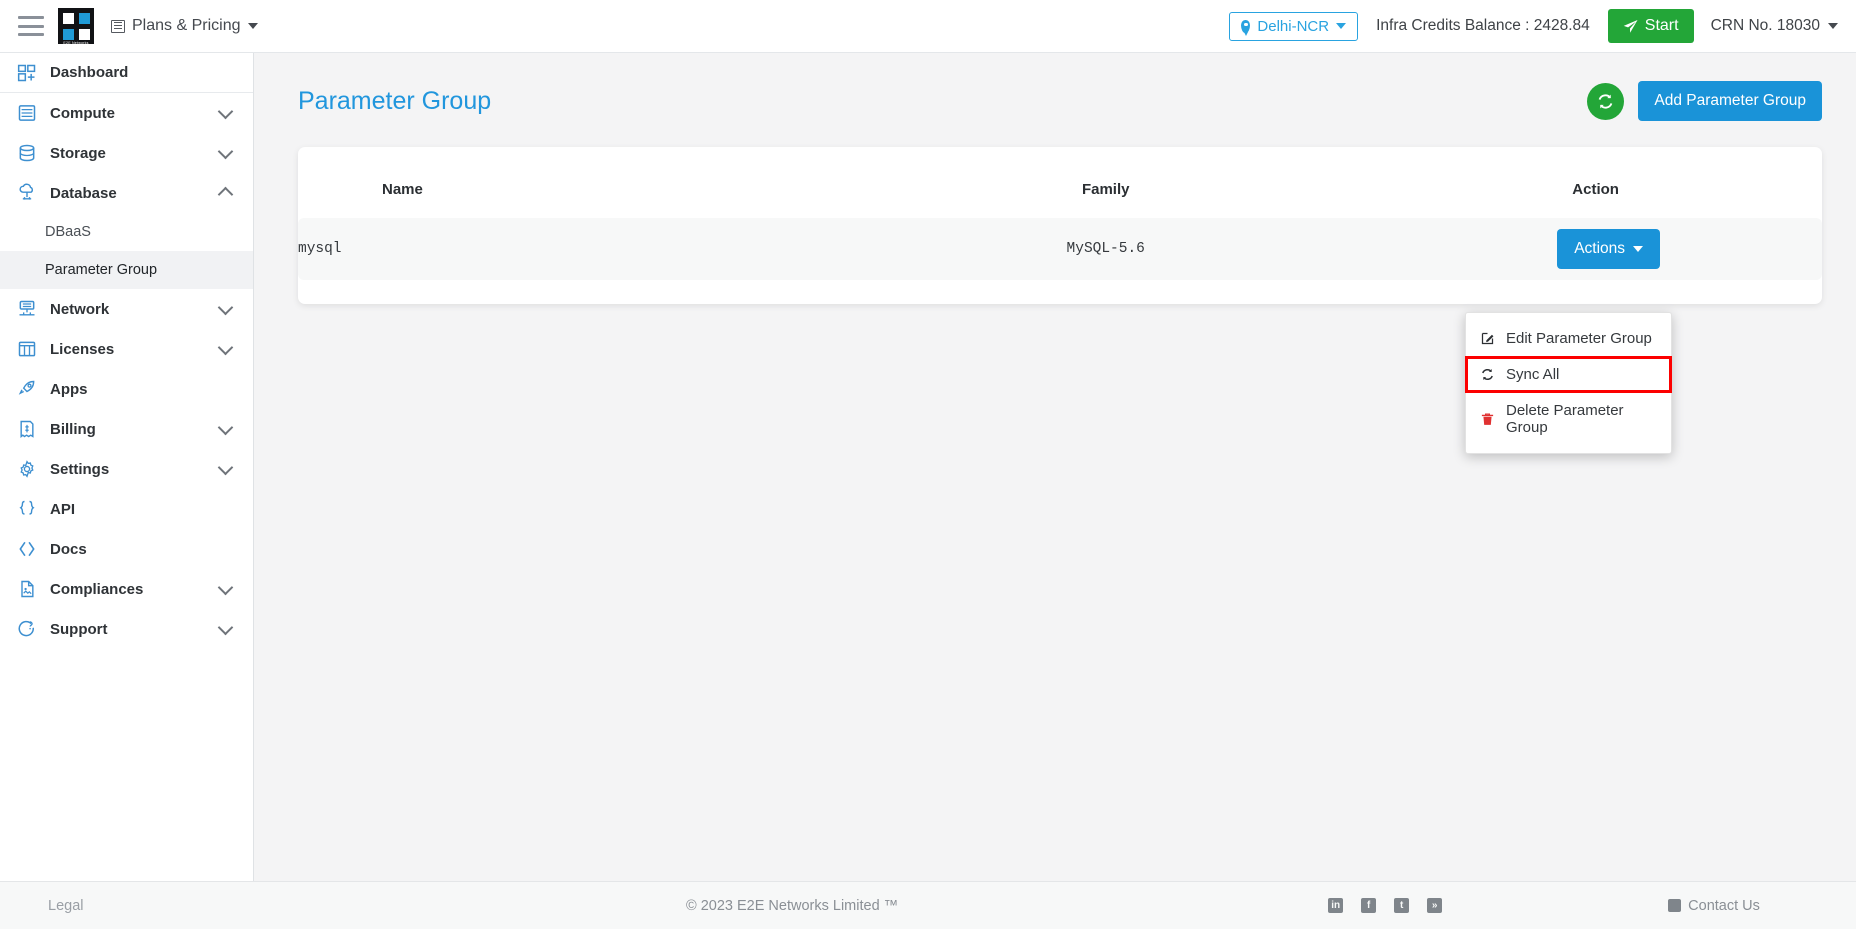  Describe the element at coordinates (1533, 374) in the screenshot. I see `menu-item-label: Sync All` at that location.